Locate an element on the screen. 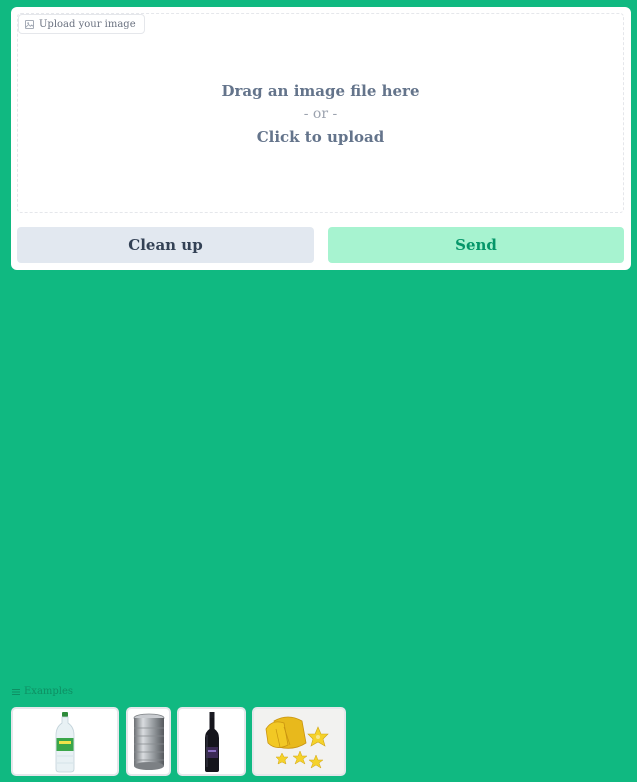 The image size is (637, 782). example-tin-can is located at coordinates (148, 741).